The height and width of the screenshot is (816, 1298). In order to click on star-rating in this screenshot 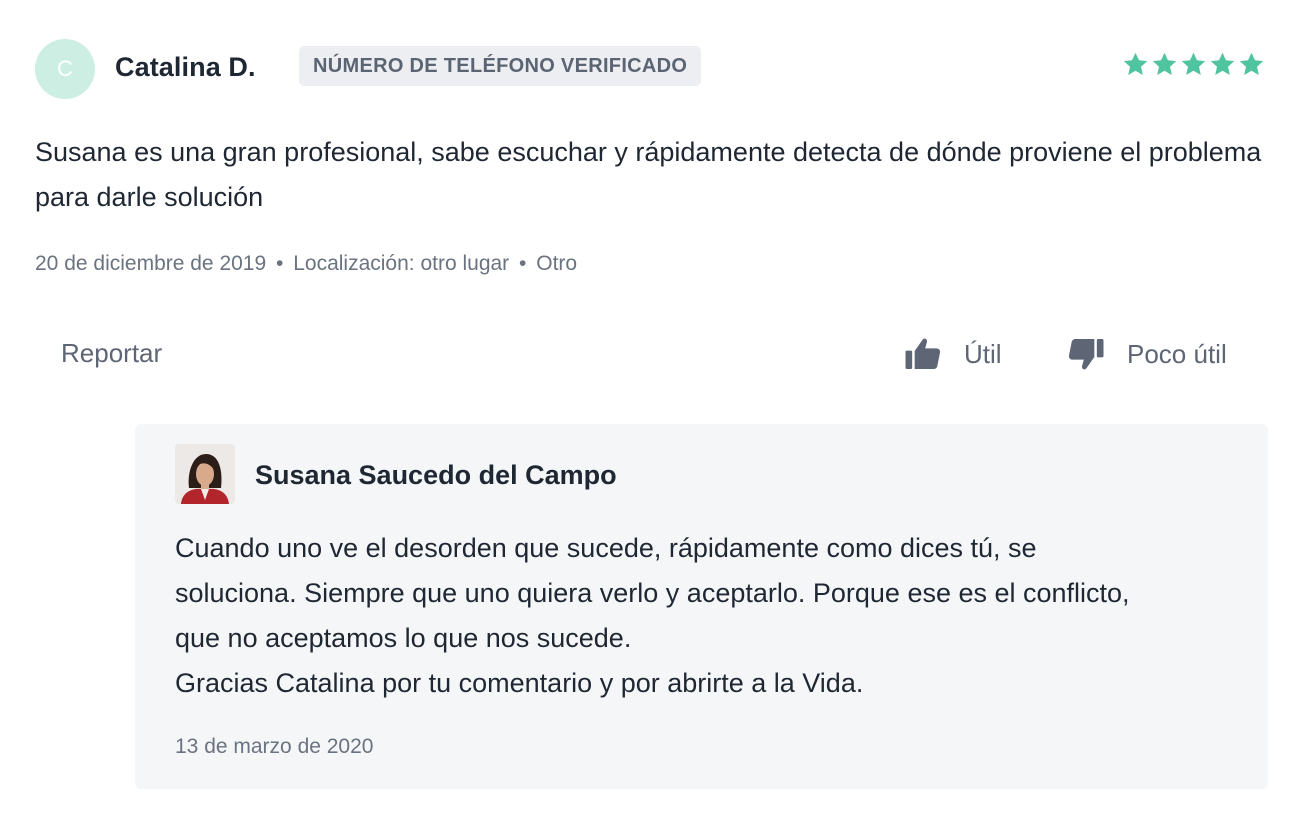, I will do `click(1193, 64)`.